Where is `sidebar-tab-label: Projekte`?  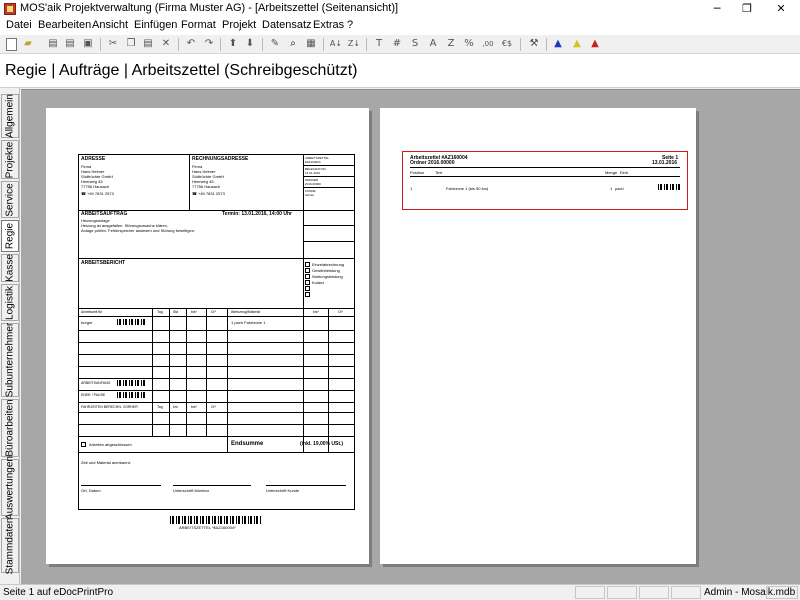
sidebar-tab-label: Projekte is located at coordinates (10, 159).